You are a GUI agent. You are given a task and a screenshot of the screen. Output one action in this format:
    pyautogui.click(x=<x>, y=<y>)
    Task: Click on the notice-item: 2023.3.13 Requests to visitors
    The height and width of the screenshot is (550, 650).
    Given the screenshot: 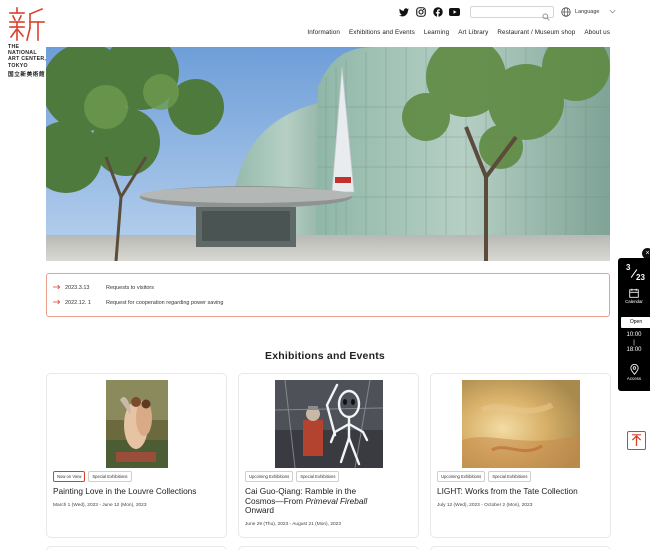 What is the action you would take?
    pyautogui.click(x=103, y=287)
    